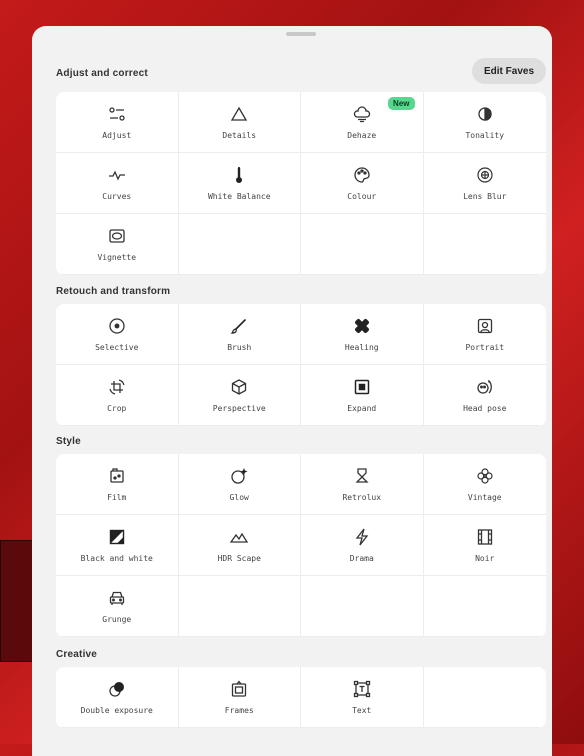 Image resolution: width=584 pixels, height=756 pixels. What do you see at coordinates (113, 291) in the screenshot?
I see `section-title-retouch: Retouch and transform` at bounding box center [113, 291].